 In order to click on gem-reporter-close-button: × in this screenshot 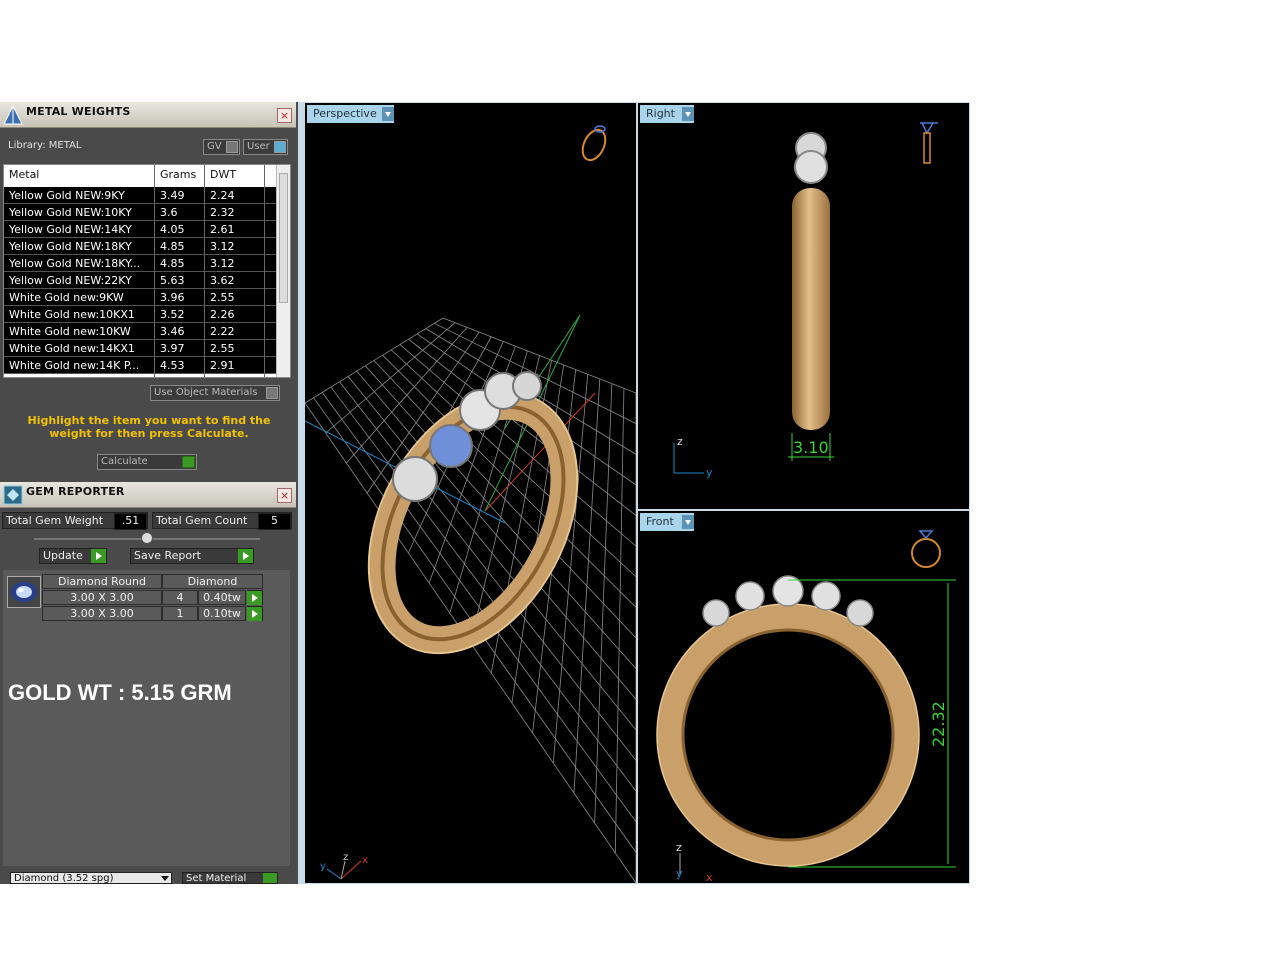, I will do `click(284, 495)`.